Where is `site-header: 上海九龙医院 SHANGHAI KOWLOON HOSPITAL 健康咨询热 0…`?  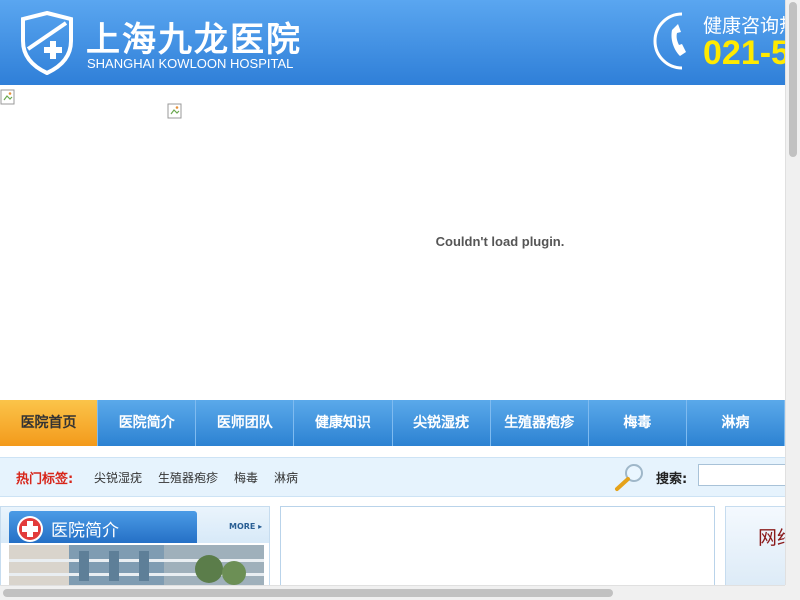 site-header: 上海九龙医院 SHANGHAI KOWLOON HOSPITAL 健康咨询热 0… is located at coordinates (392, 42).